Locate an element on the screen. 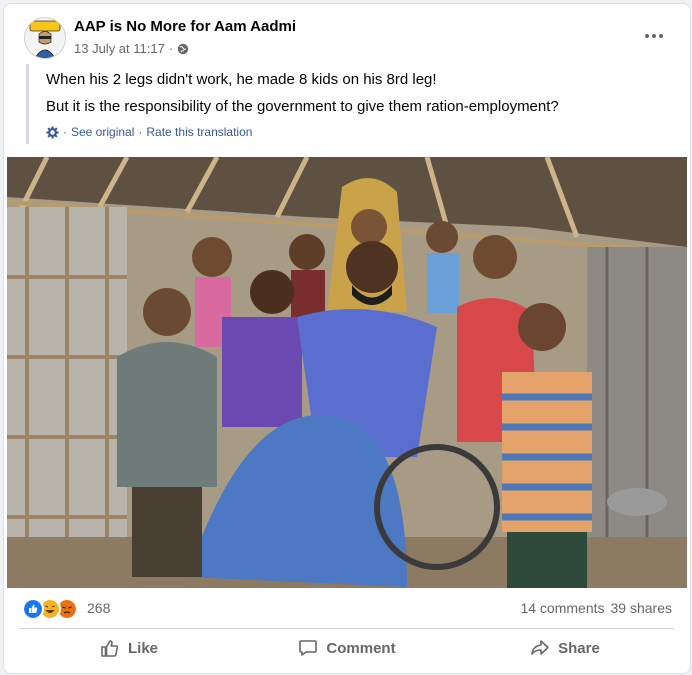 The image size is (692, 675). comment-button: Comment is located at coordinates (347, 648).